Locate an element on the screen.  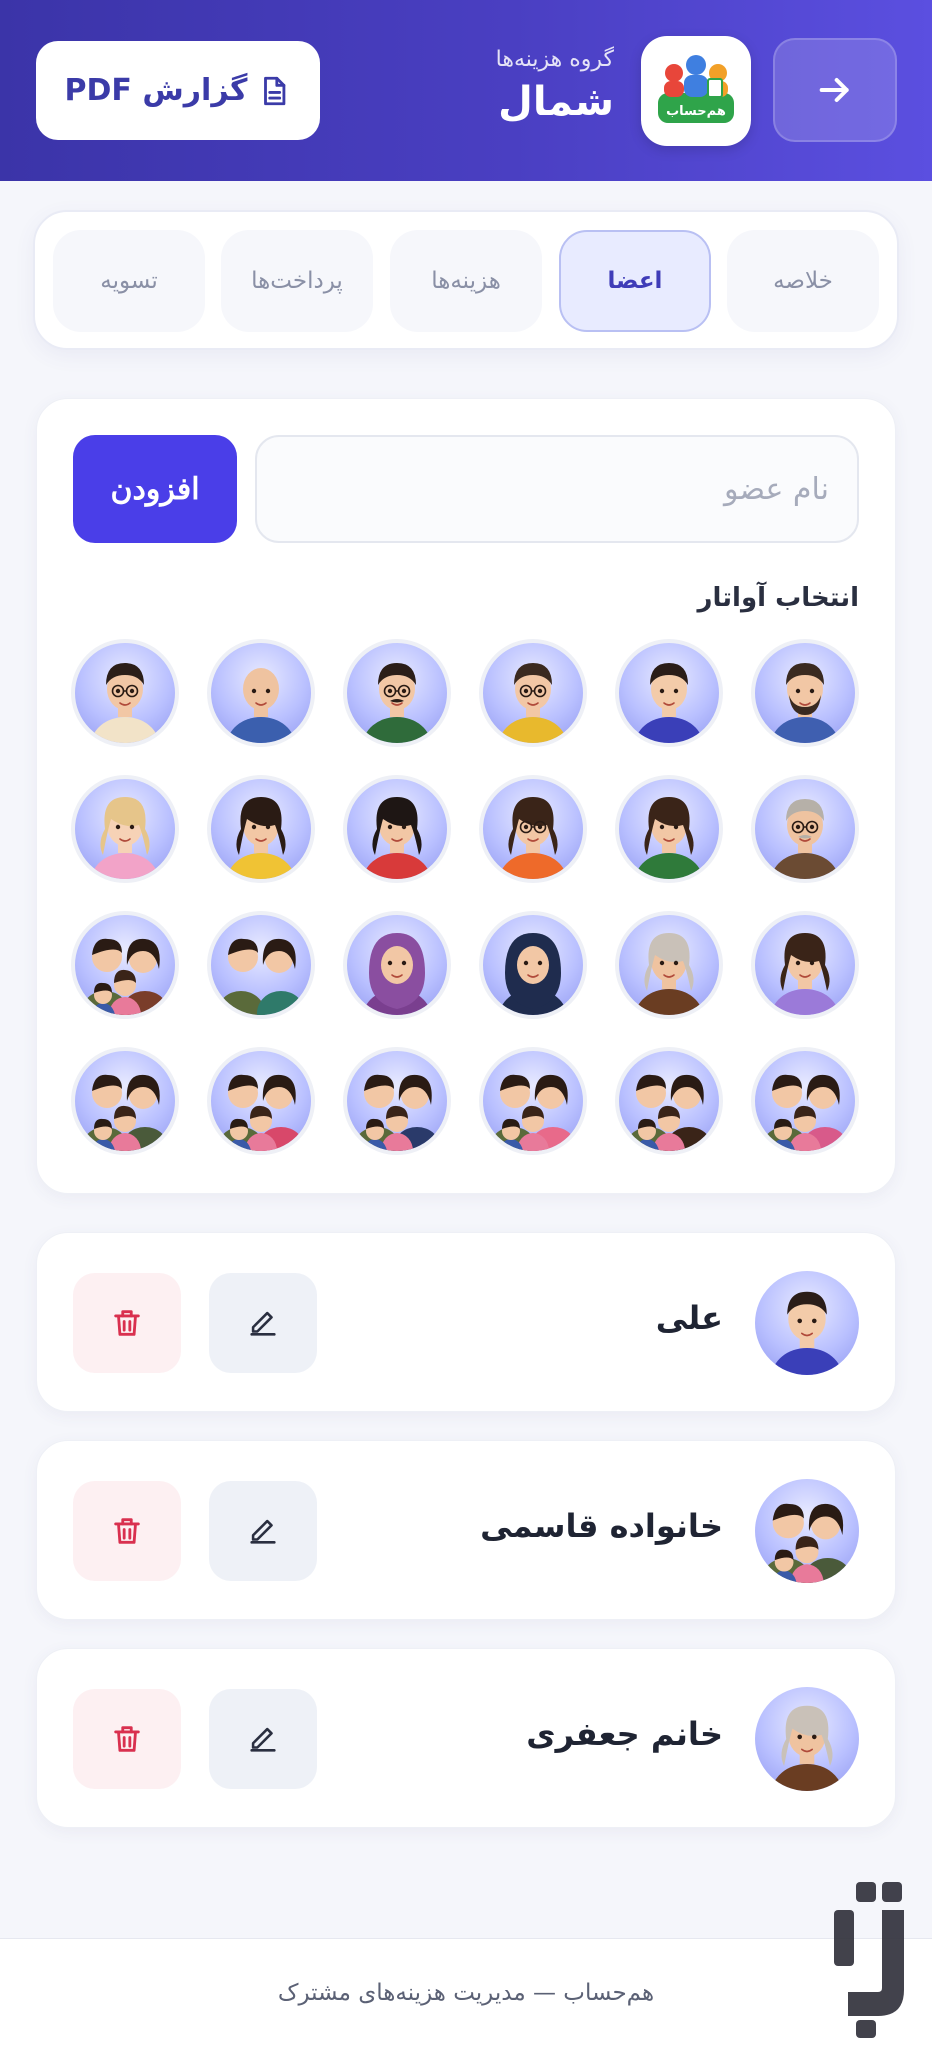
tab-members: اعضا is located at coordinates (635, 281).